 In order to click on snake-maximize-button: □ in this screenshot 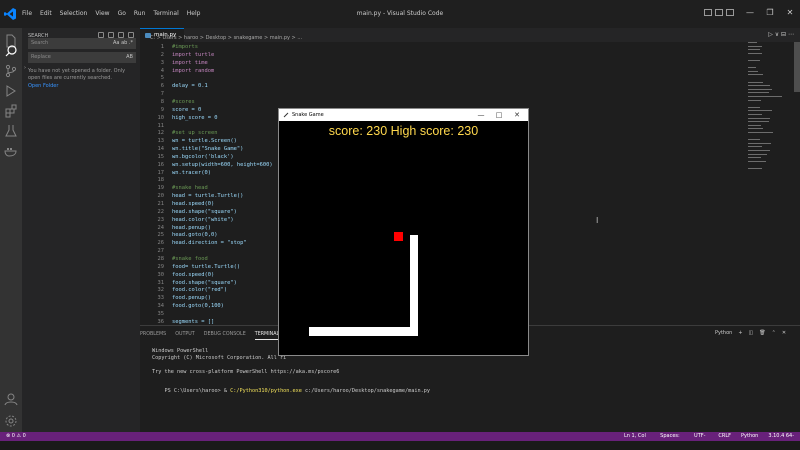, I will do `click(499, 115)`.